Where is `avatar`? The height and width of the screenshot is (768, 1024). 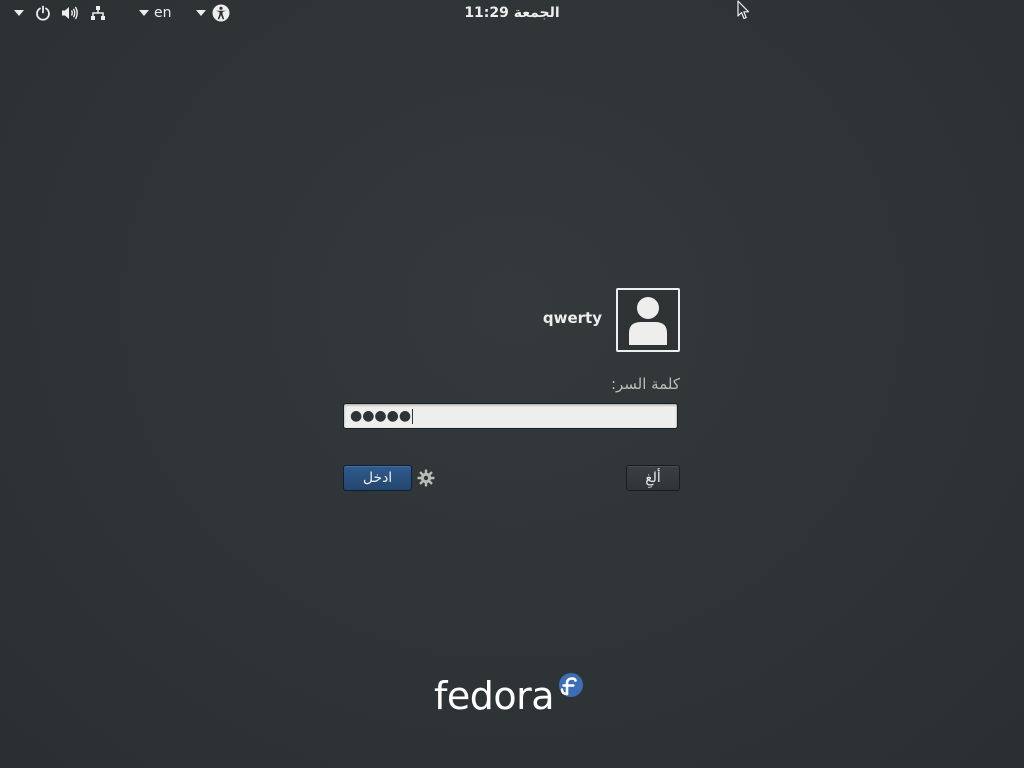 avatar is located at coordinates (648, 320).